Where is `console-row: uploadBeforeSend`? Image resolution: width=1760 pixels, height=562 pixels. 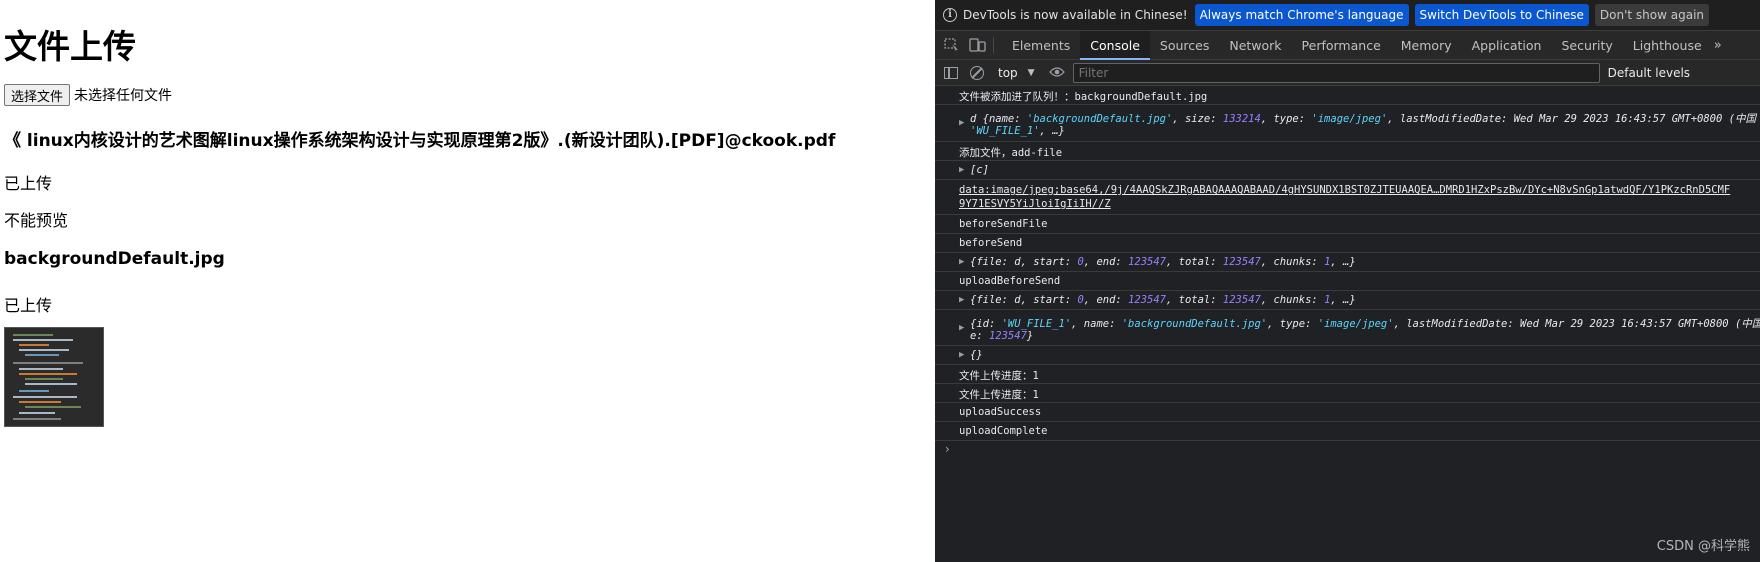 console-row: uploadBeforeSend is located at coordinates (1347, 281).